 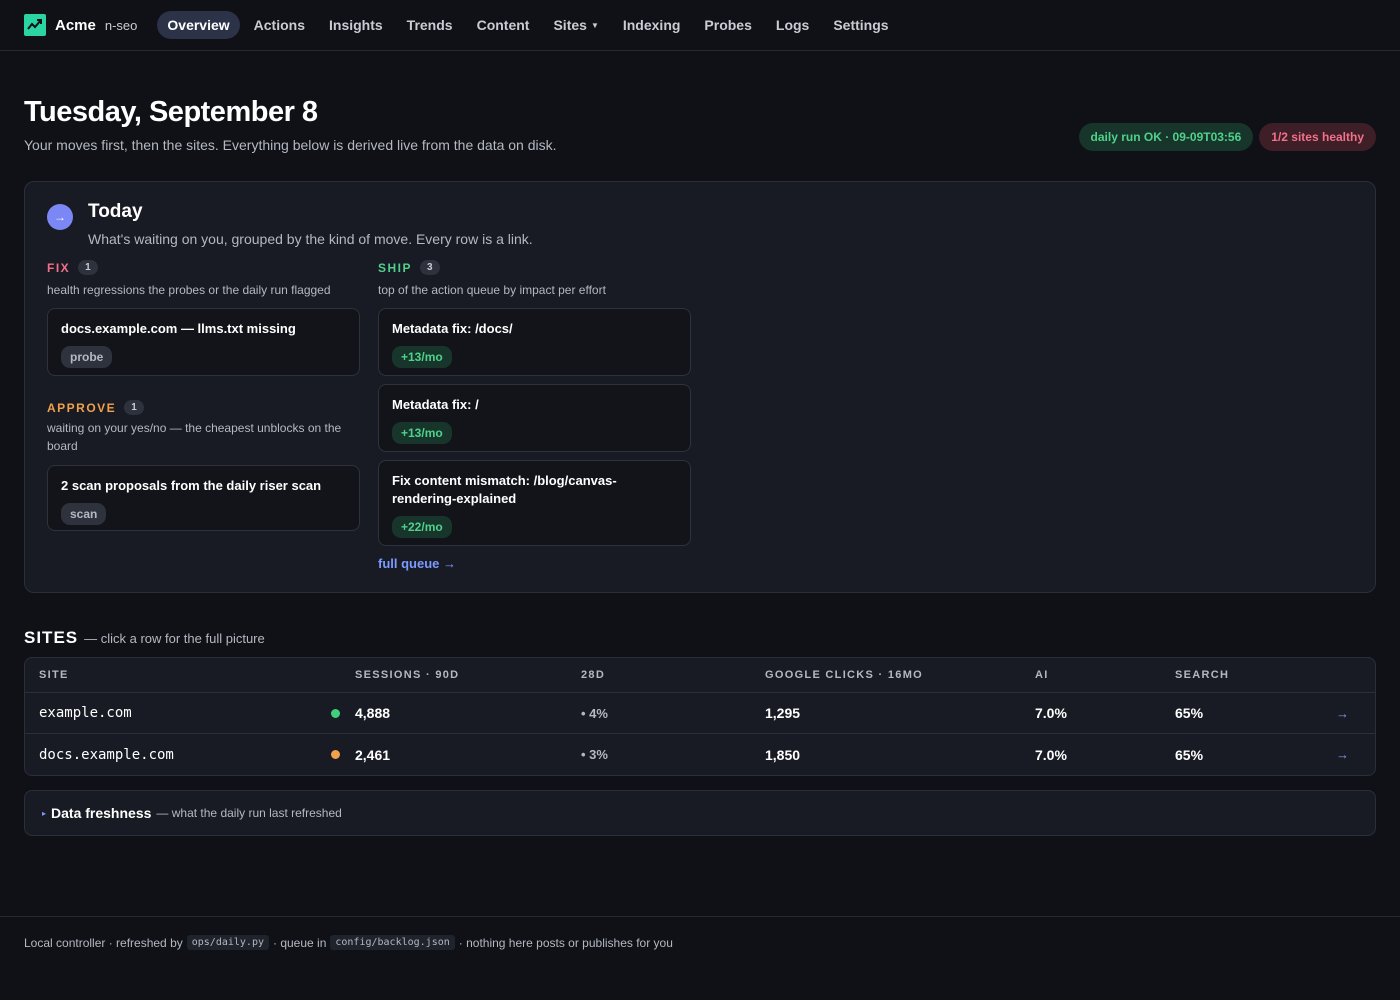 What do you see at coordinates (594, 754) in the screenshot?
I see `d28-value: • 3%` at bounding box center [594, 754].